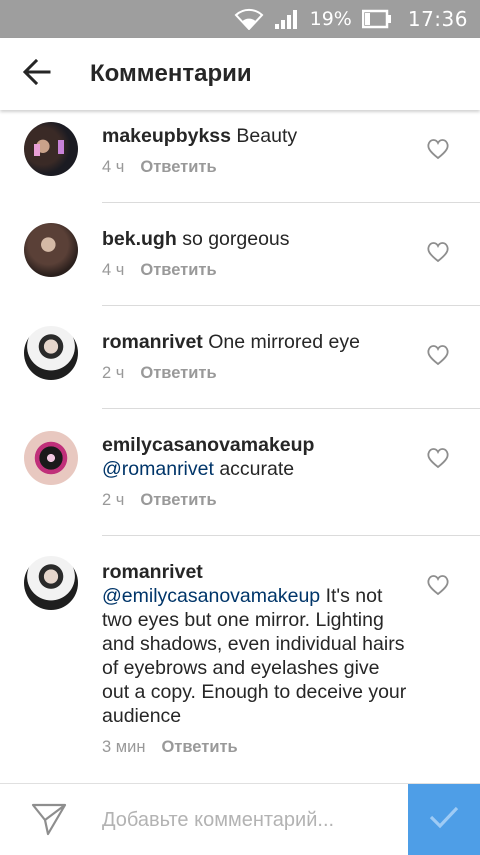 The width and height of the screenshot is (480, 855). I want to click on comment-text: emilycasanovamakeup @romanrivet accurate, so click(257, 457).